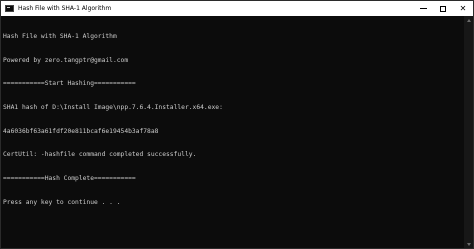 The height and width of the screenshot is (249, 474). I want to click on console-line: ===========Hash Complete===========, so click(69, 179).